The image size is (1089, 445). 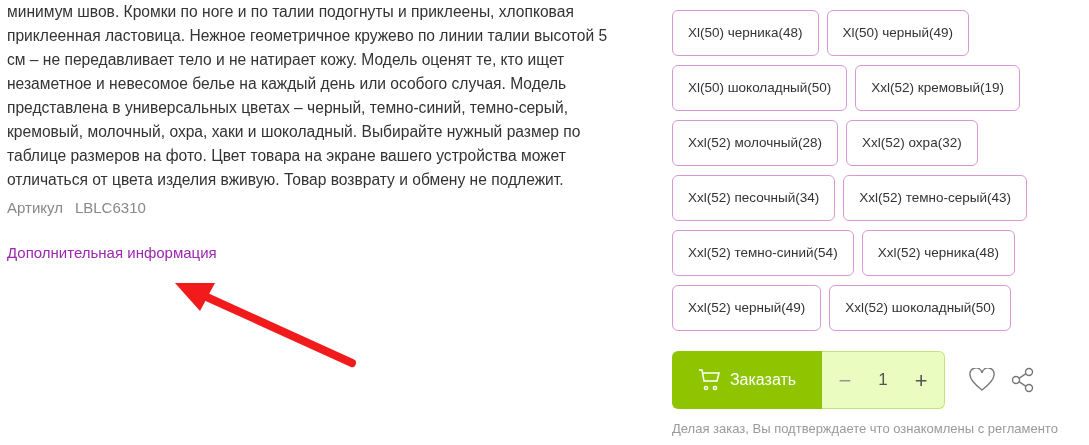 I want to click on variant-option: Xxl(52) песочный(34), so click(x=754, y=198).